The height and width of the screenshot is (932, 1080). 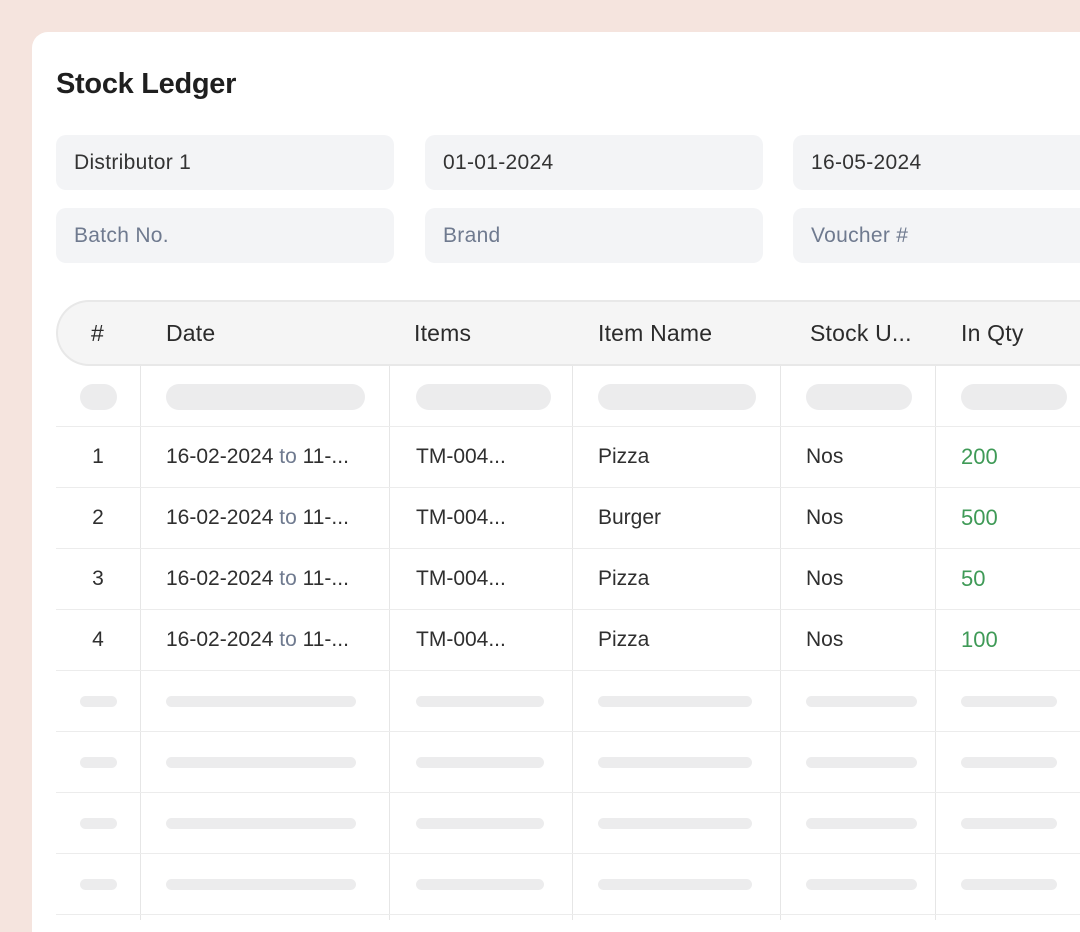 What do you see at coordinates (98, 578) in the screenshot?
I see `row-index: 3` at bounding box center [98, 578].